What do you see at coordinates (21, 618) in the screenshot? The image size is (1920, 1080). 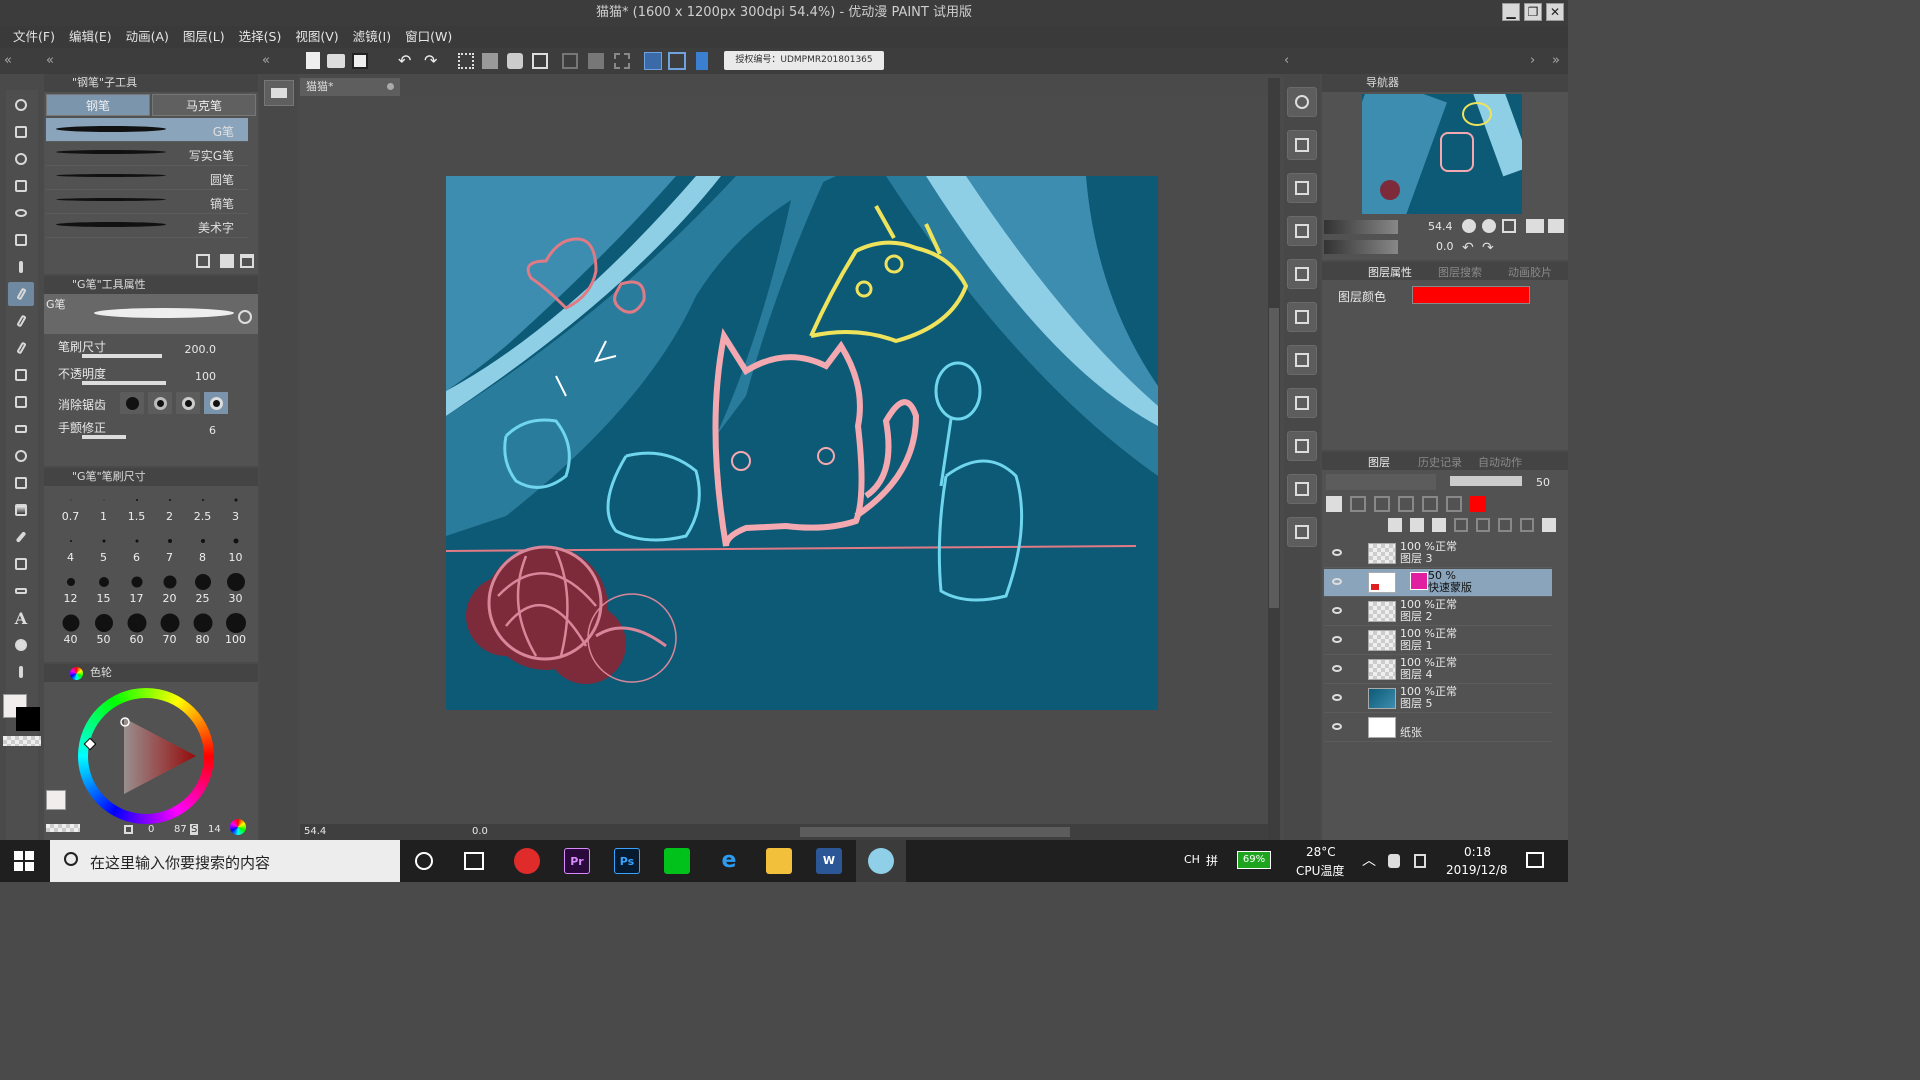 I see `text-tool-icon: A` at bounding box center [21, 618].